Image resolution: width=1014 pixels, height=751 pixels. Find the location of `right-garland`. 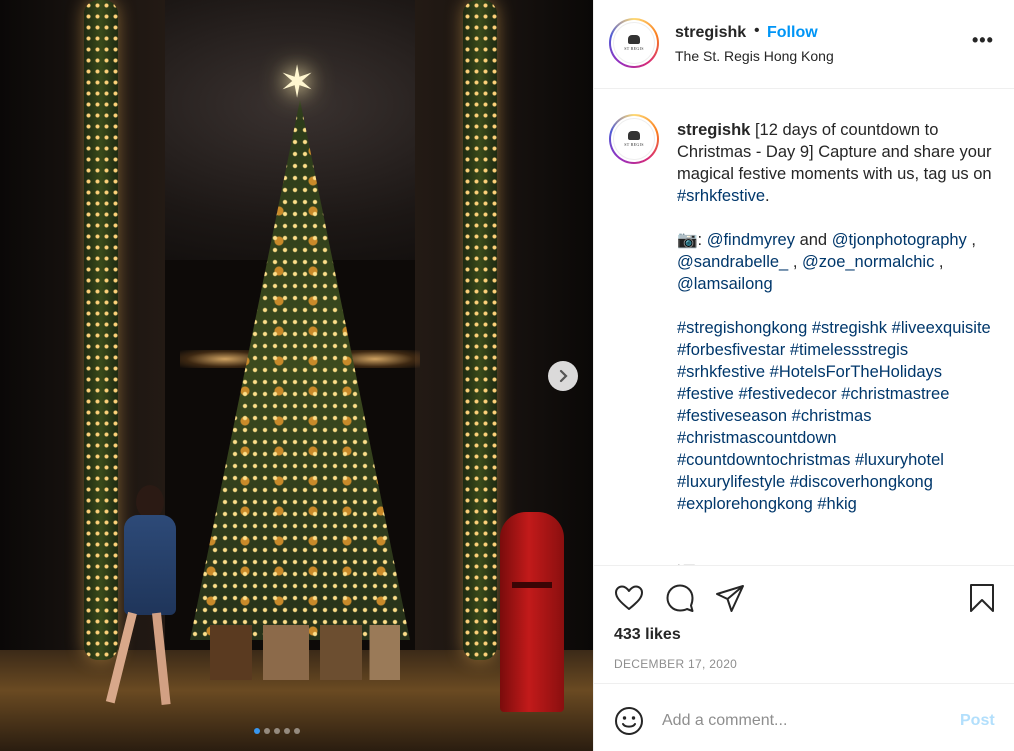

right-garland is located at coordinates (480, 330).